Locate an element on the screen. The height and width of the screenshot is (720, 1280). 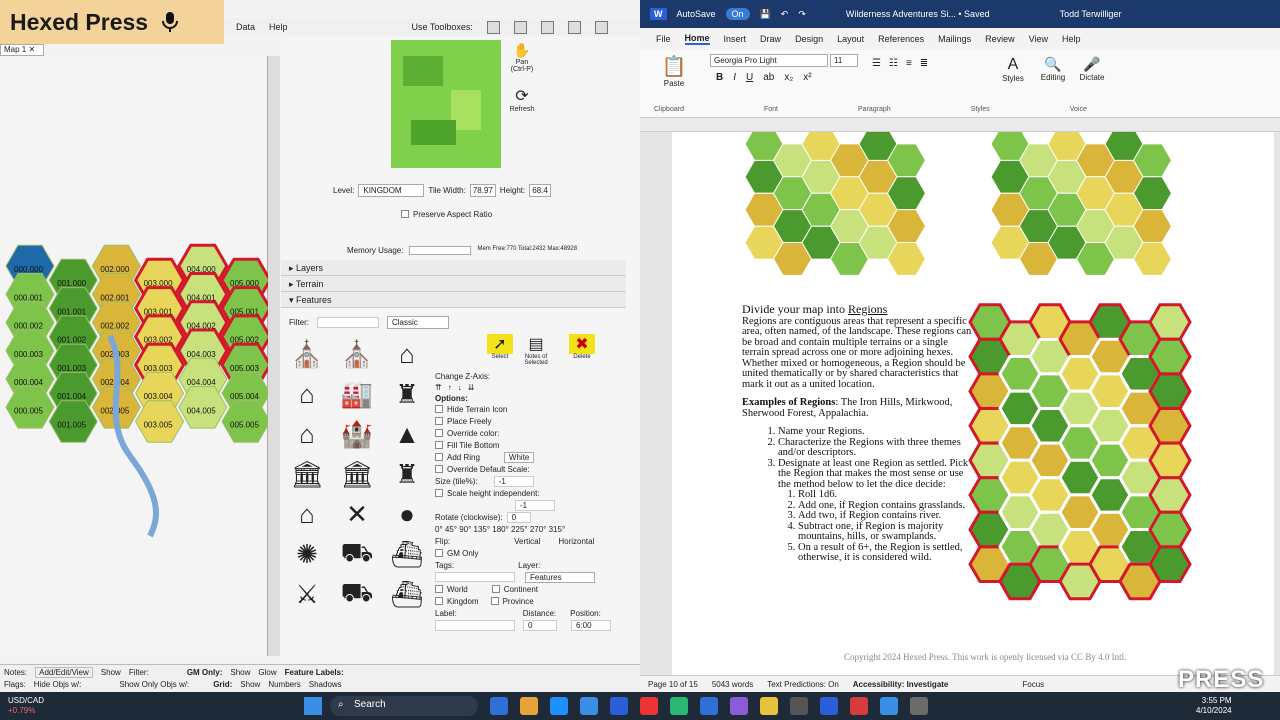
font-name-select: Georgia Pro Light is located at coordinates (769, 60).